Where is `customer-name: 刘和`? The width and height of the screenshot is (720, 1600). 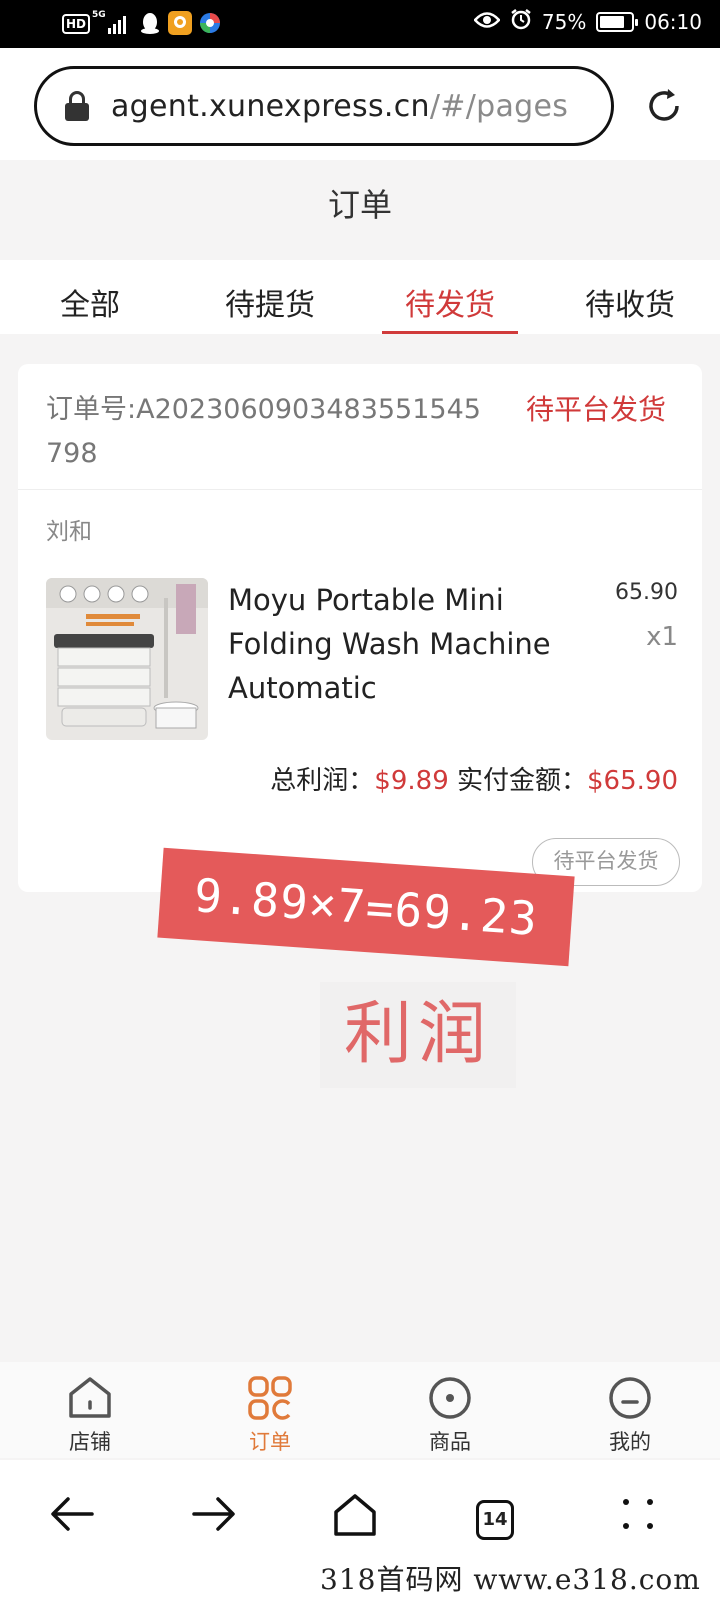
customer-name: 刘和 is located at coordinates (69, 532).